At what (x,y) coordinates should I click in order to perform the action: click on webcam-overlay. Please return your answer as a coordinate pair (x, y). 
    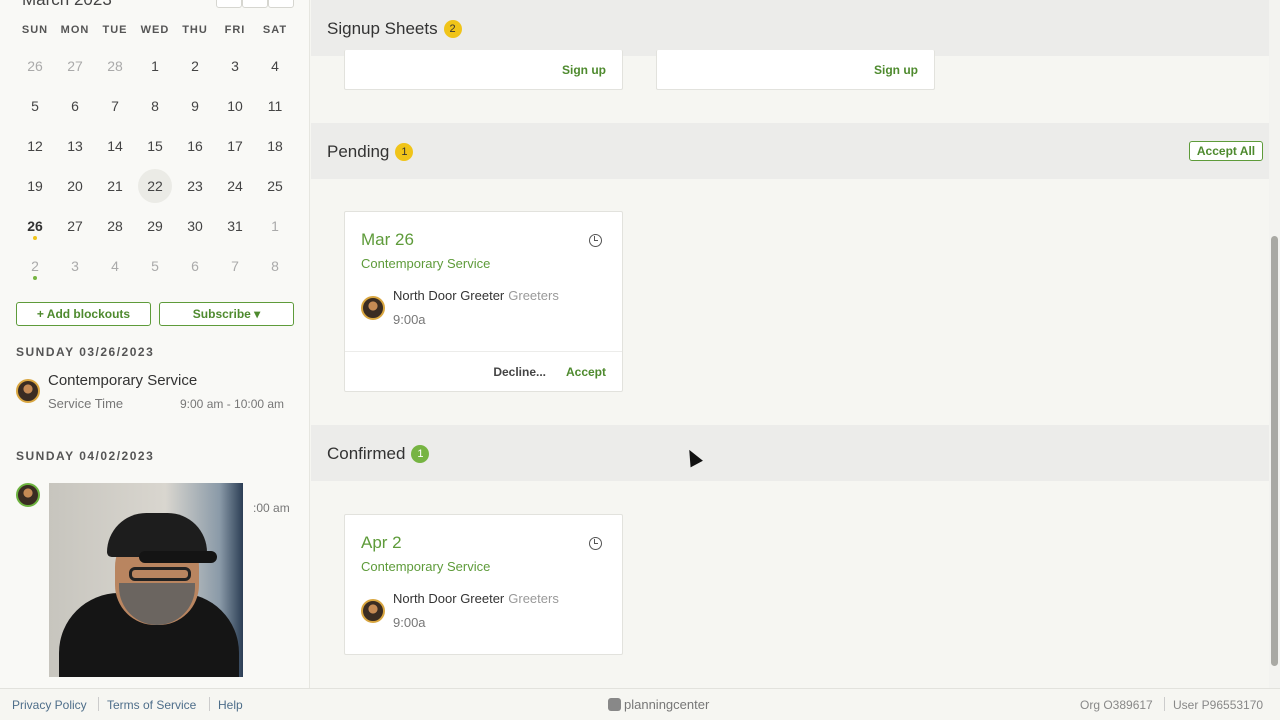
    Looking at the image, I should click on (146, 580).